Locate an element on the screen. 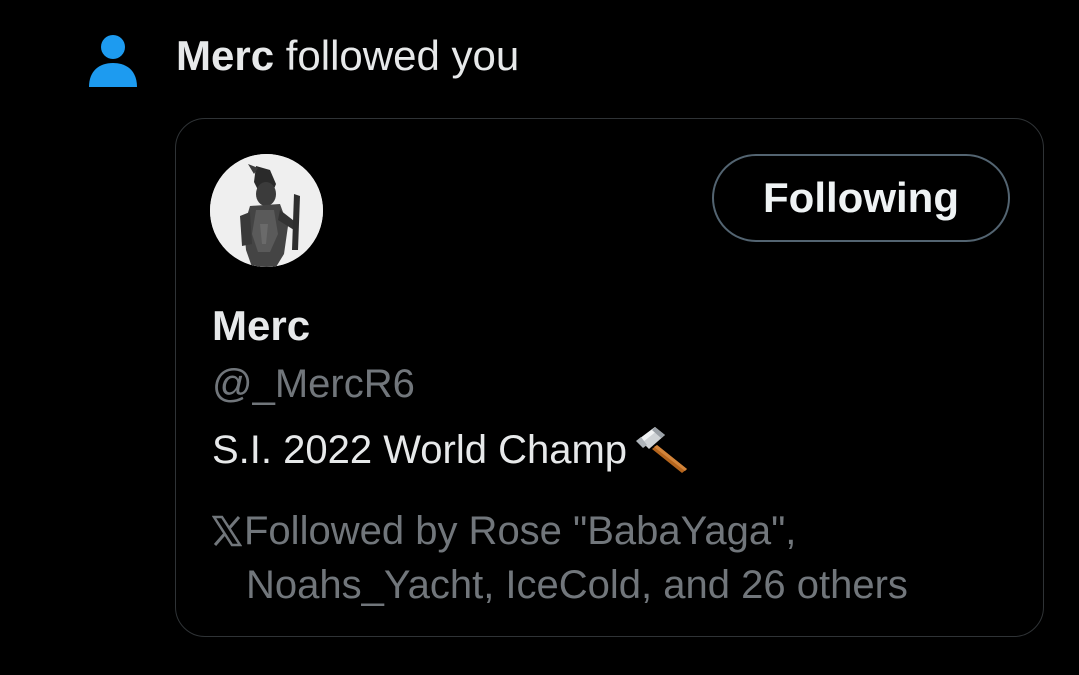  hammer-icon is located at coordinates (664, 449).